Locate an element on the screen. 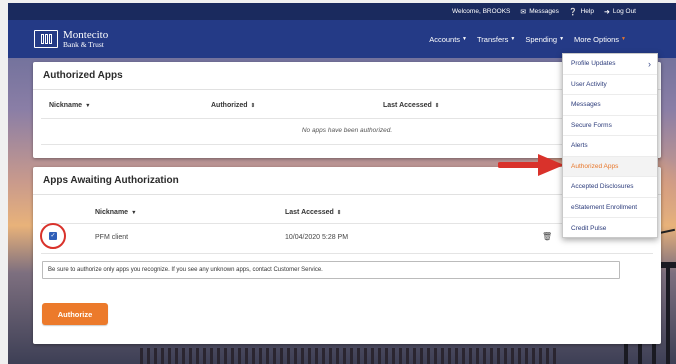  authorize-button: Authorize is located at coordinates (75, 314).